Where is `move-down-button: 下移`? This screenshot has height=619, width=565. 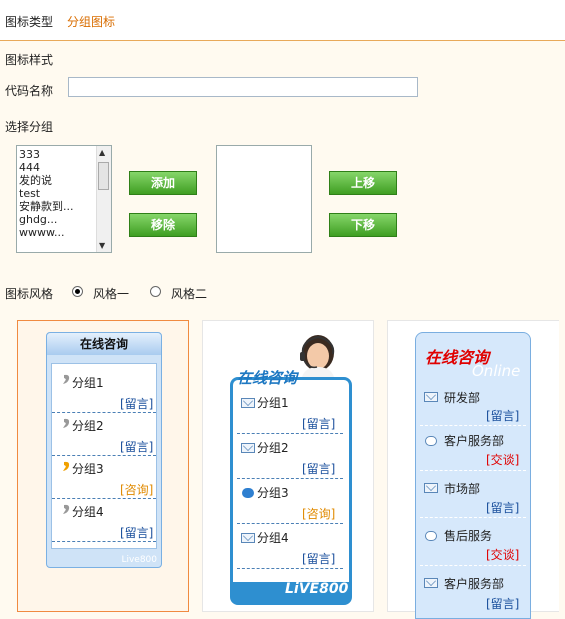 move-down-button: 下移 is located at coordinates (363, 225).